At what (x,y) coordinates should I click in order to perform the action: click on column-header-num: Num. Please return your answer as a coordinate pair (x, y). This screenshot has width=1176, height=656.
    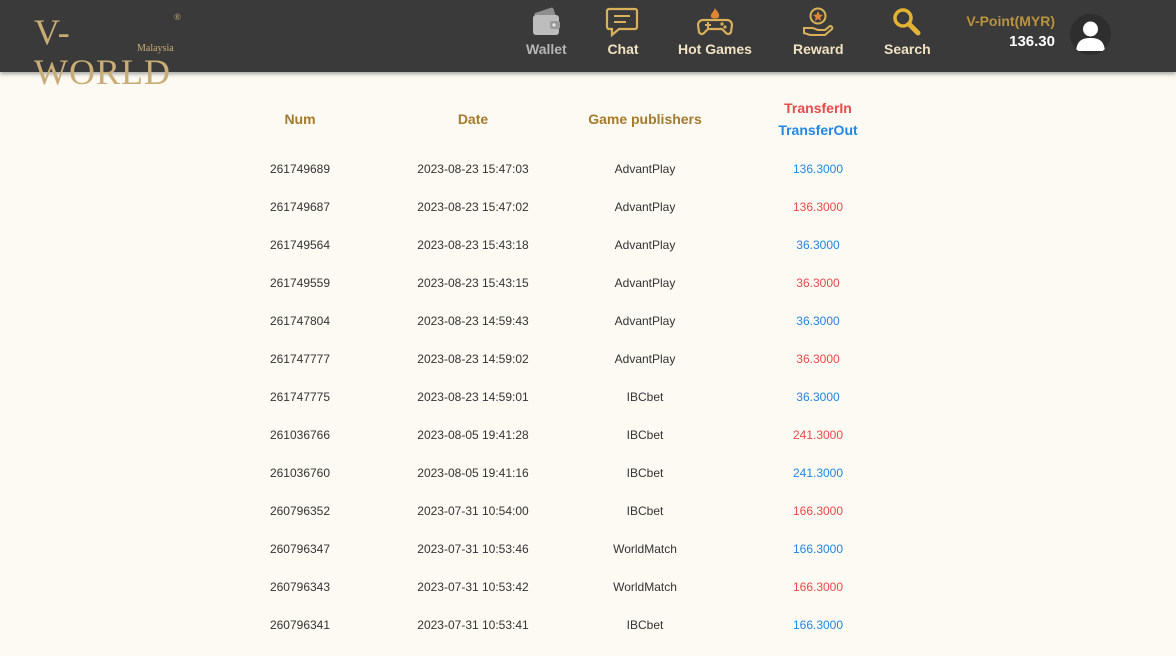
    Looking at the image, I should click on (300, 119).